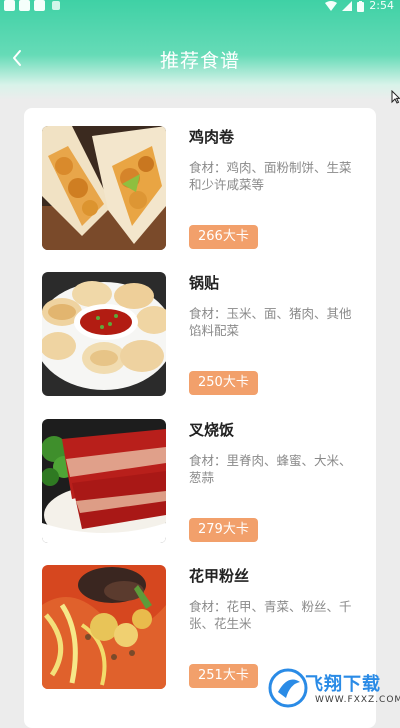 The width and height of the screenshot is (400, 728). I want to click on header-bar: 2:54 推荐食谱, so click(200, 50).